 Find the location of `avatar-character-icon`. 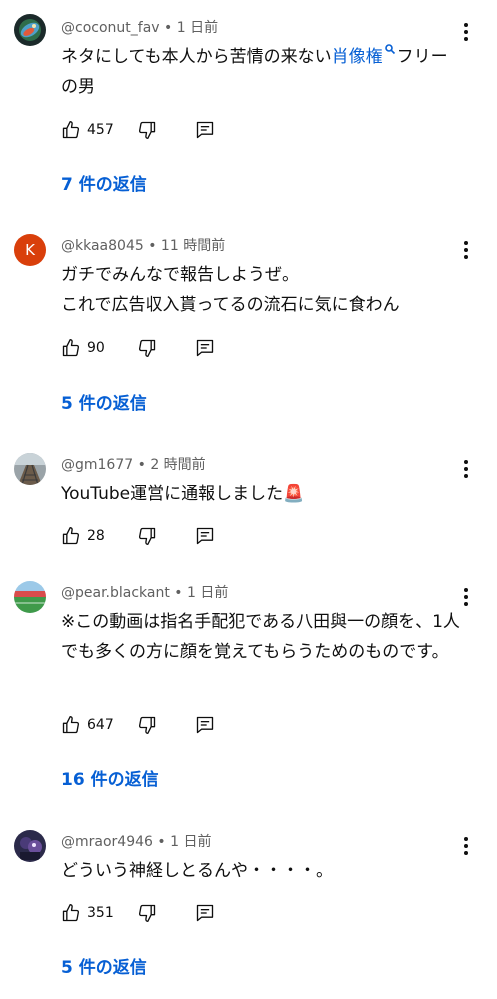

avatar-character-icon is located at coordinates (30, 846).